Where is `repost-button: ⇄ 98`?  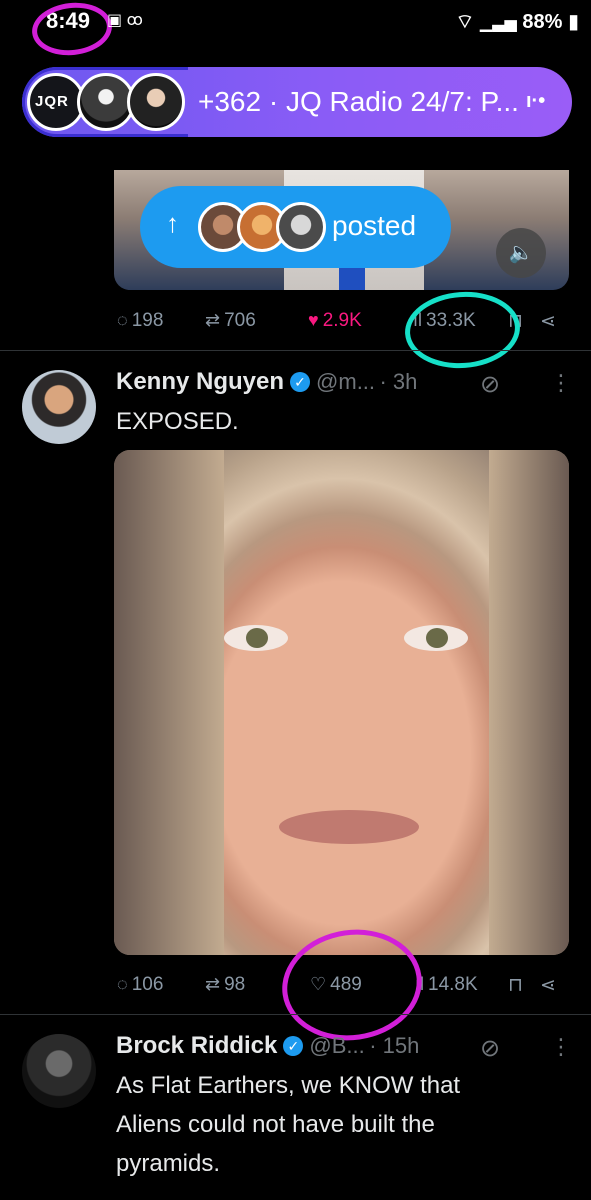 repost-button: ⇄ 98 is located at coordinates (225, 985).